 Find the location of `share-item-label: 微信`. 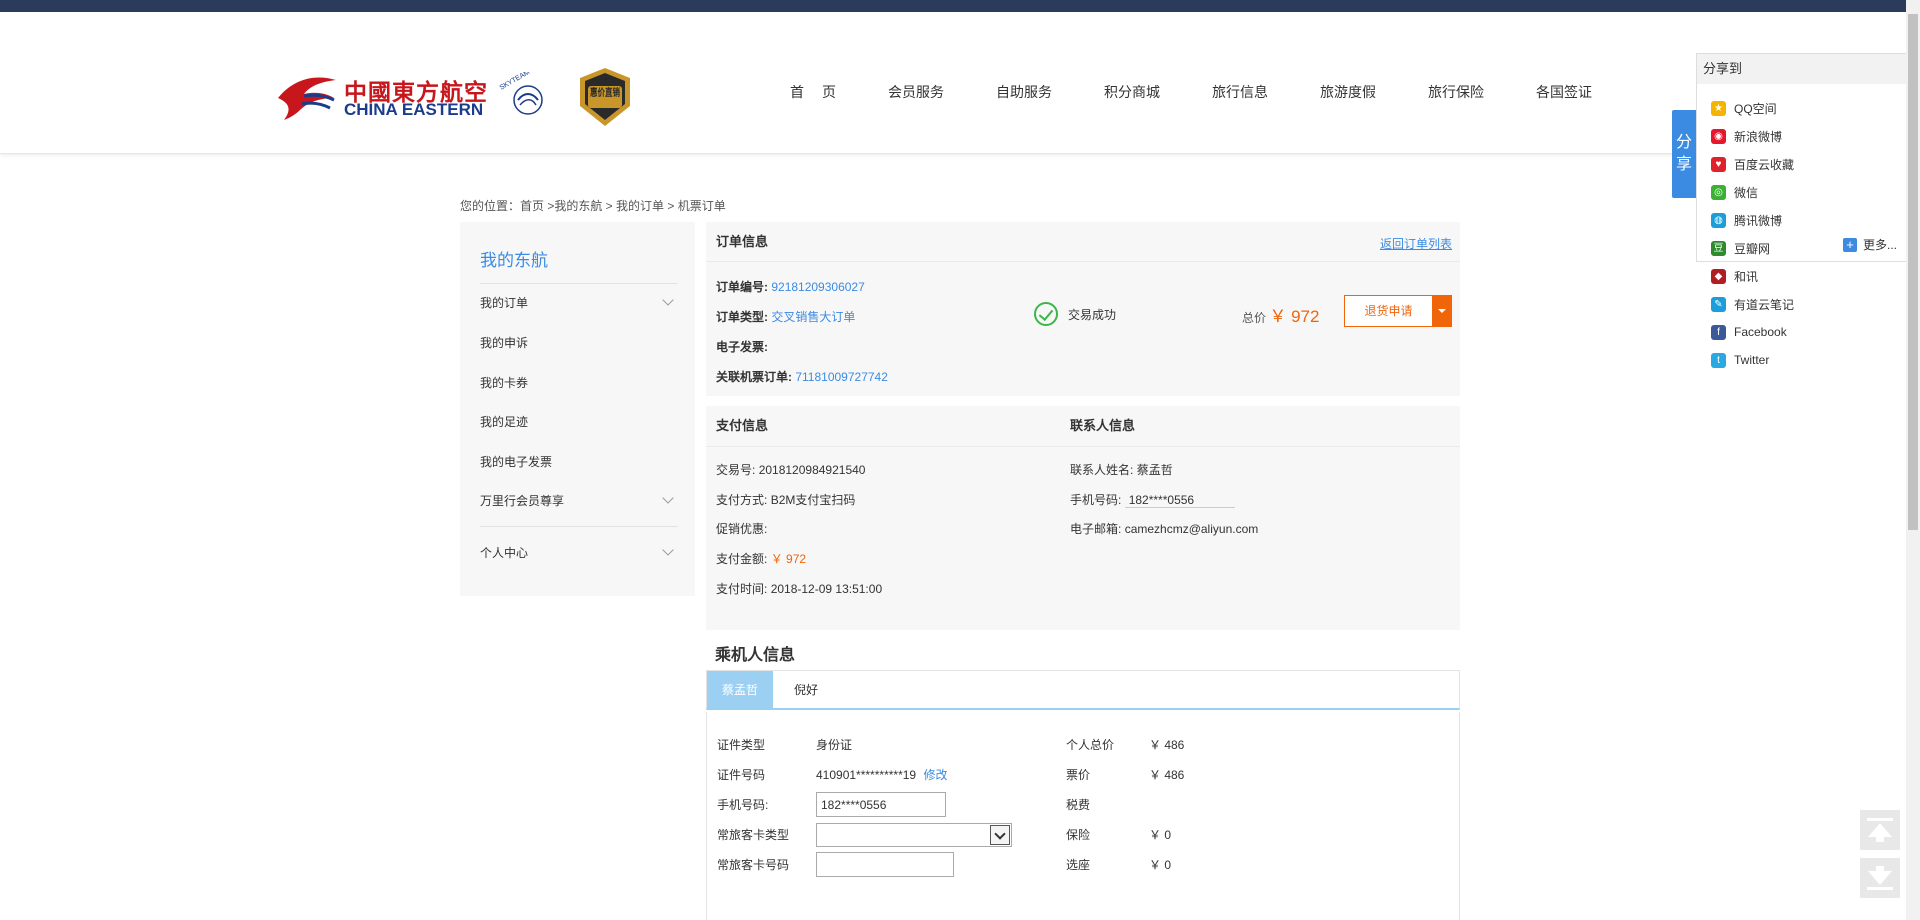

share-item-label: 微信 is located at coordinates (1746, 192).